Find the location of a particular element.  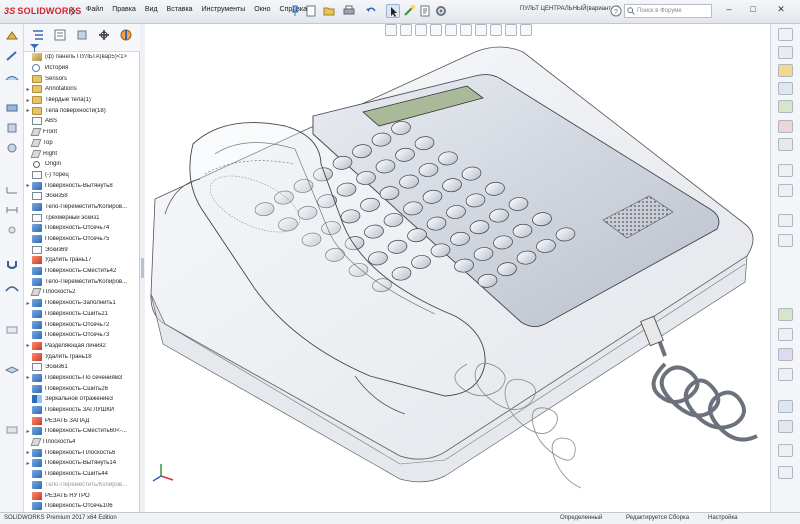

pin-icon is located at coordinates (295, 11).